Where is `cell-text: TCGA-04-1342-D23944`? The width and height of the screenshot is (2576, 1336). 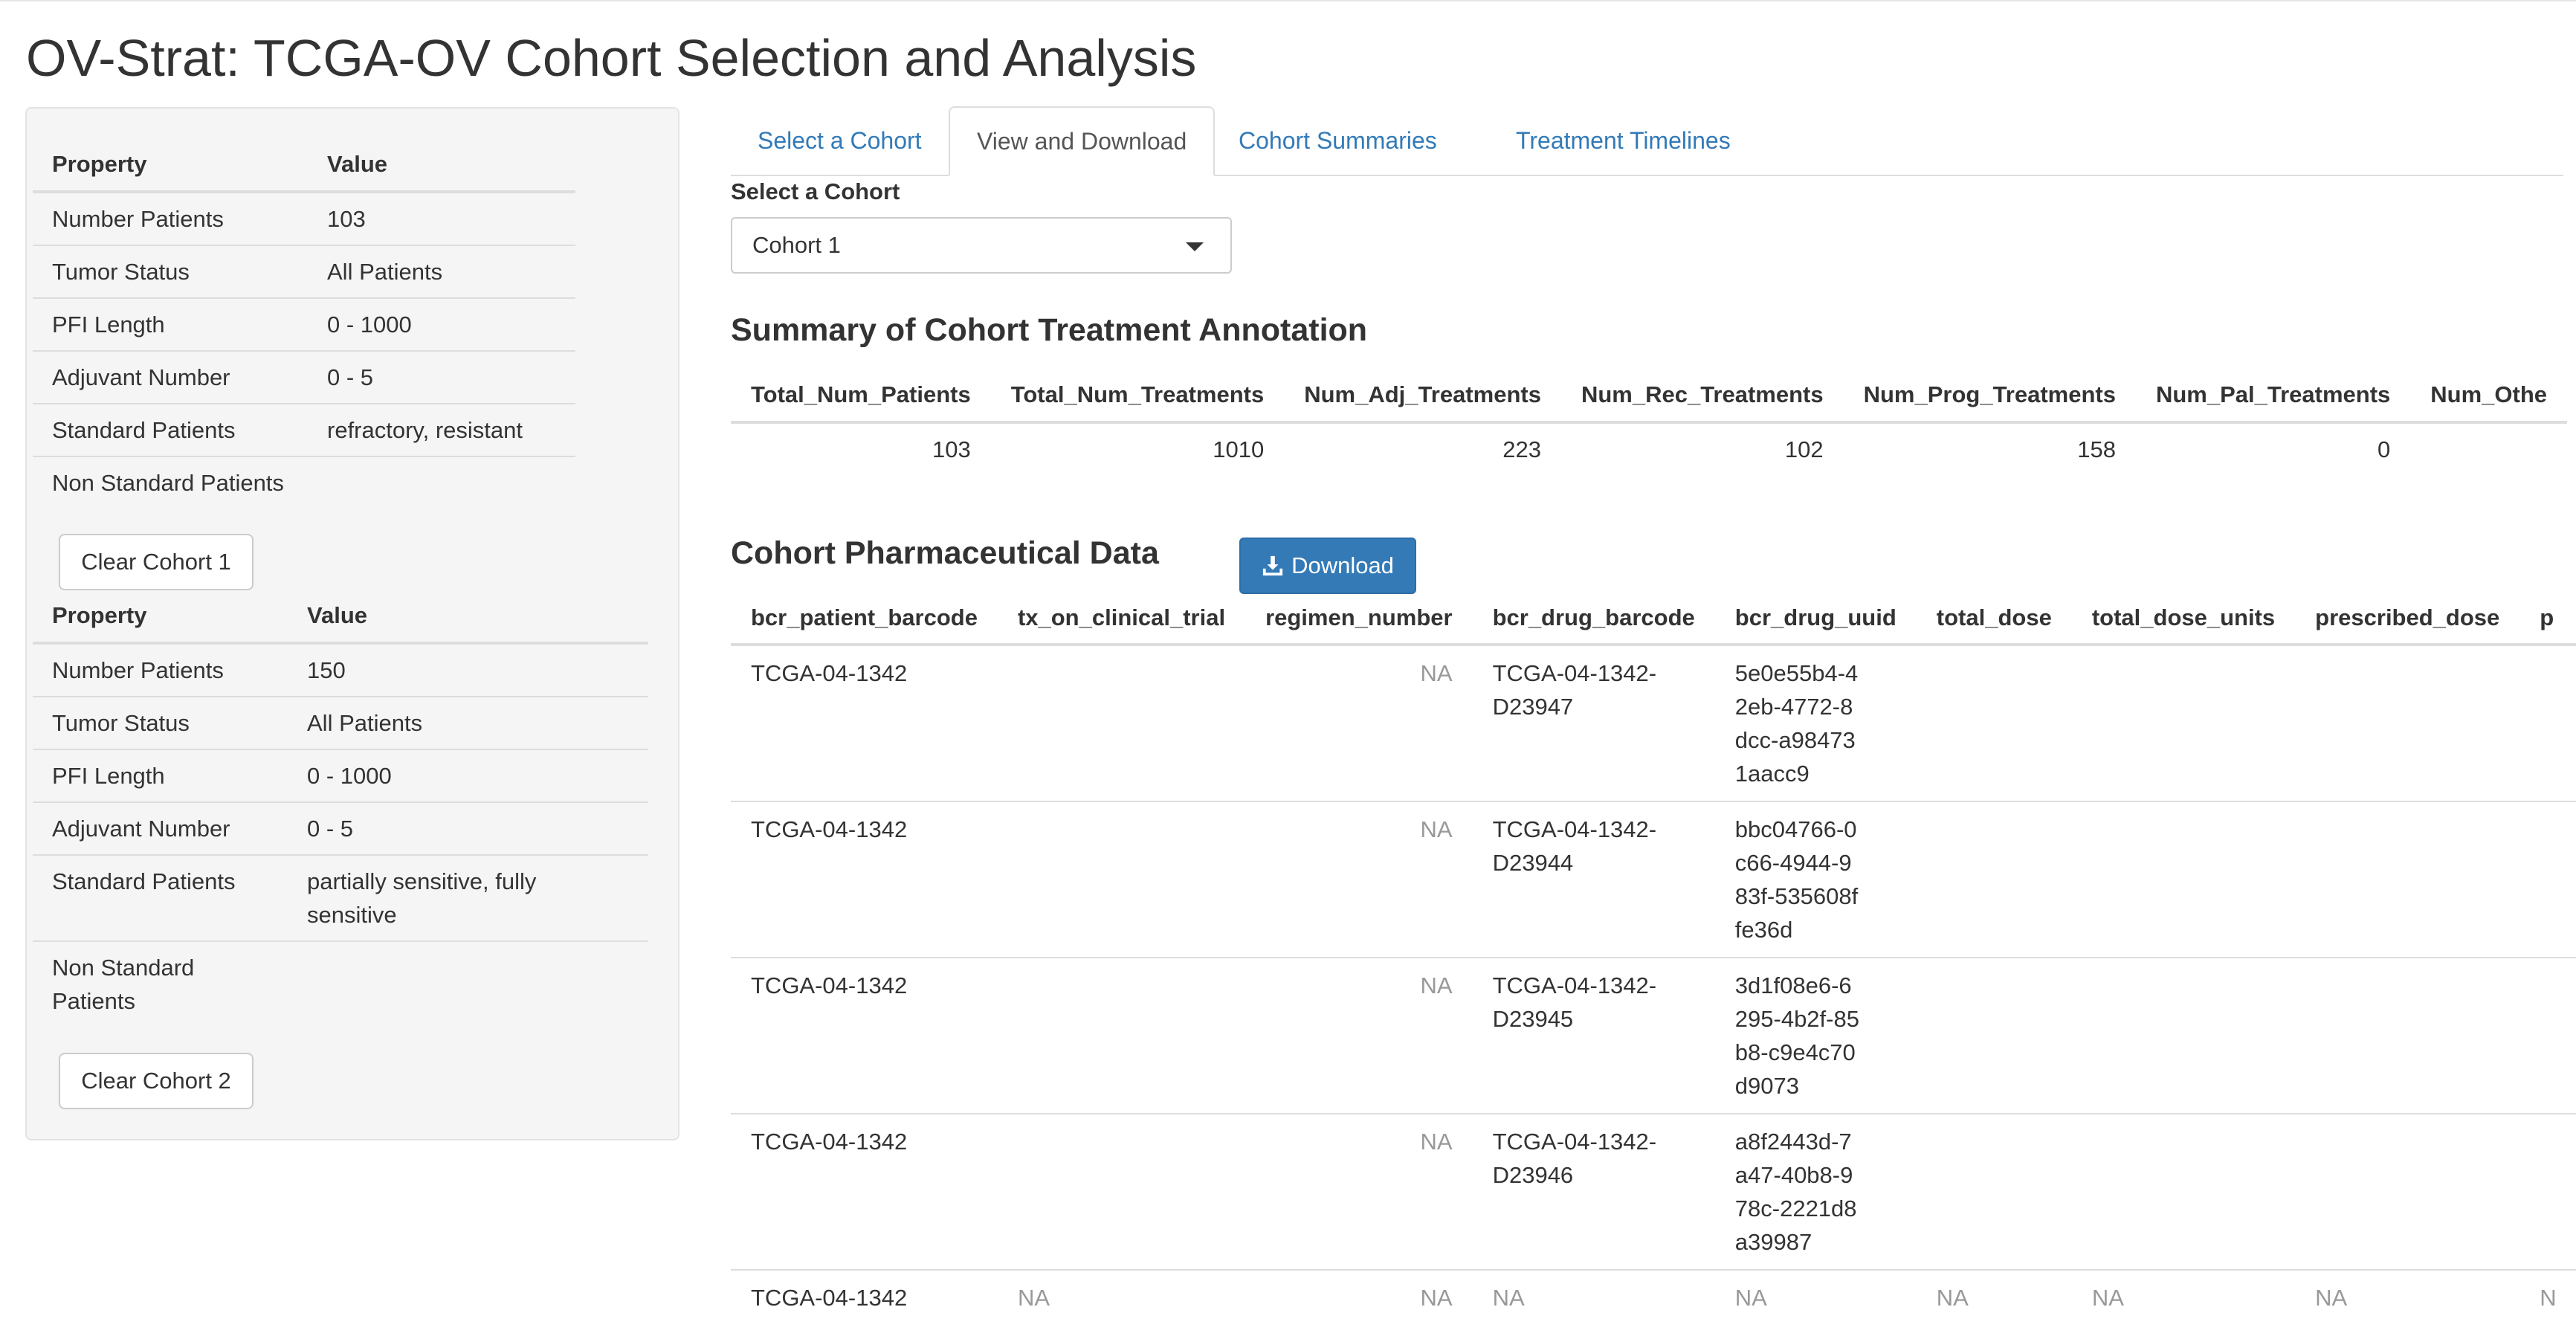 cell-text: TCGA-04-1342-D23944 is located at coordinates (1574, 846).